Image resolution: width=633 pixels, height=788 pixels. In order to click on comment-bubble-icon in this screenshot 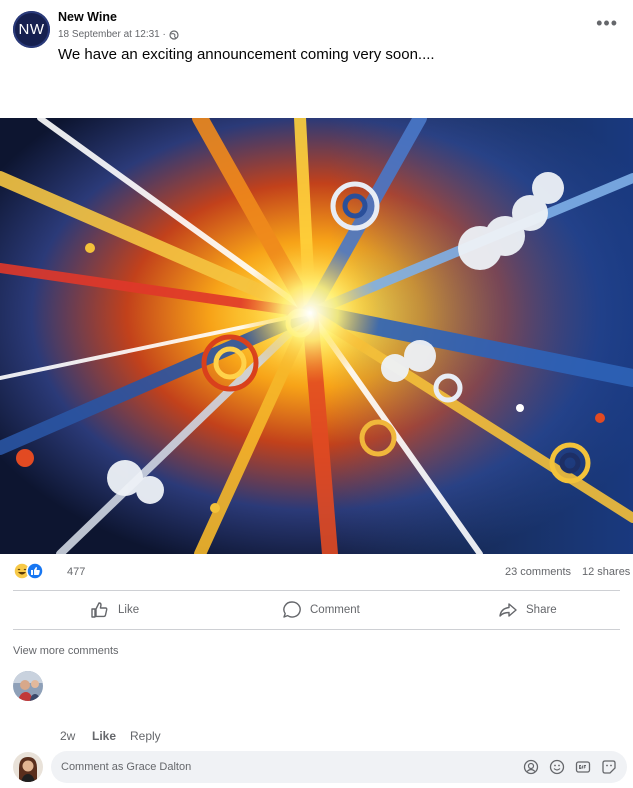, I will do `click(292, 609)`.